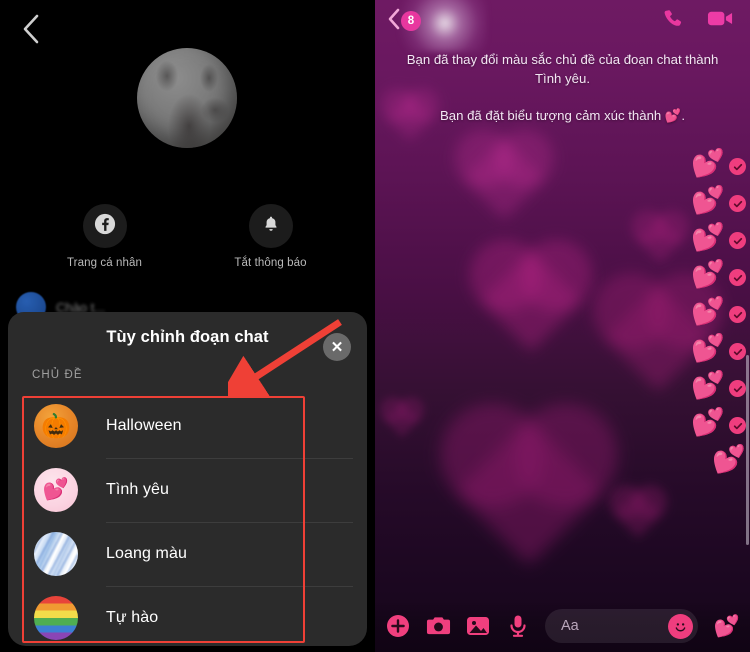  What do you see at coordinates (56, 426) in the screenshot?
I see `pumpkin-thumb-icon` at bounding box center [56, 426].